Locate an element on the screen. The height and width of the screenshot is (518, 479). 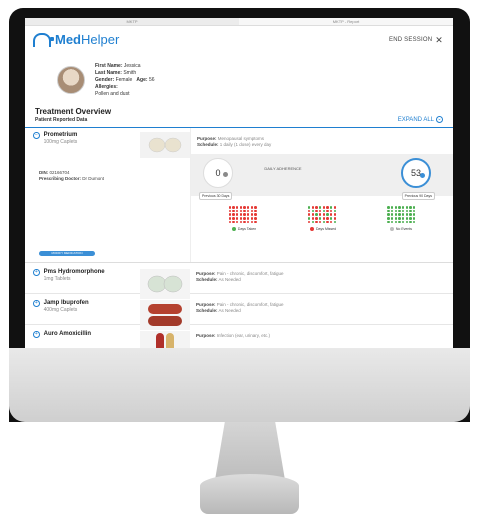
page-title: Treatment Overview is located at coordinates (73, 111).